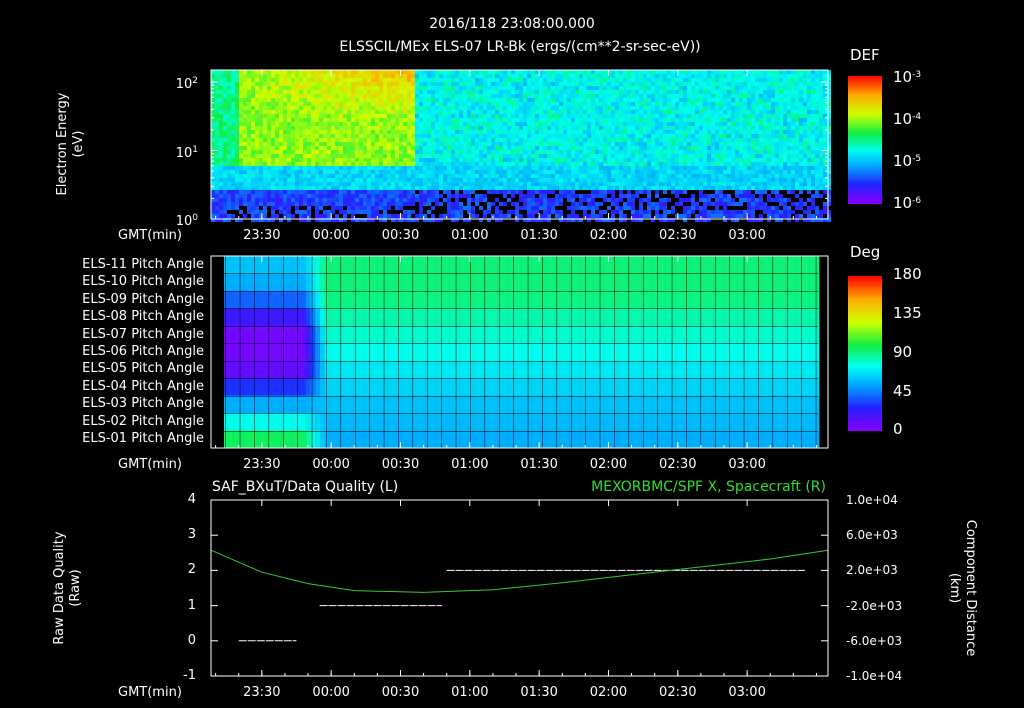  I want to click on pitch-row-label: ELS-04 Pitch Angle, so click(143, 386).